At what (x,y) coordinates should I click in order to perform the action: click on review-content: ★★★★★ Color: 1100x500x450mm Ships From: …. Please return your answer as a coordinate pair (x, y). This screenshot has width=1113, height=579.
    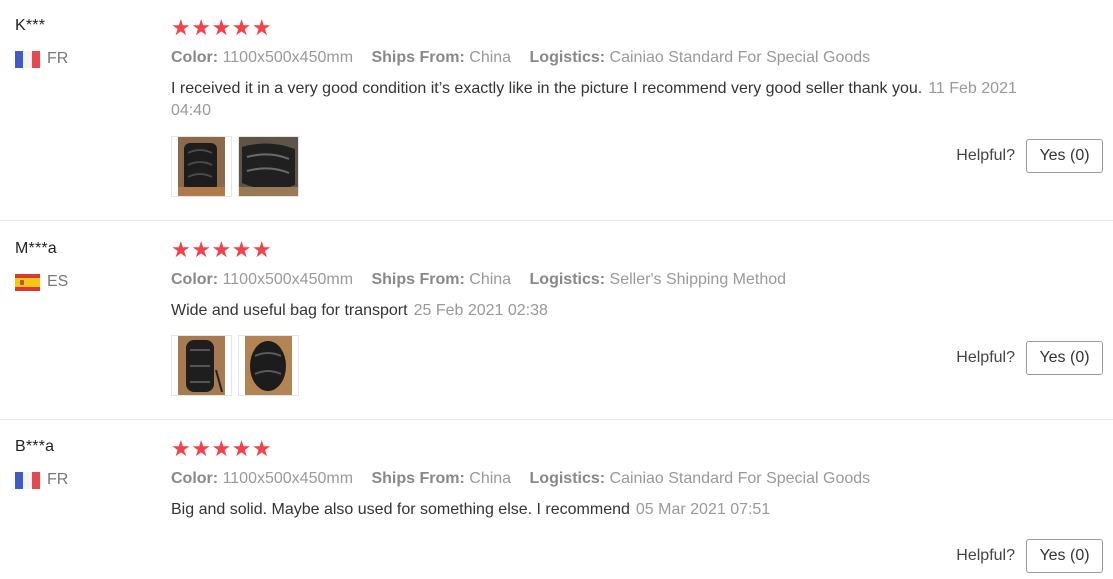
    Looking at the image, I should click on (621, 479).